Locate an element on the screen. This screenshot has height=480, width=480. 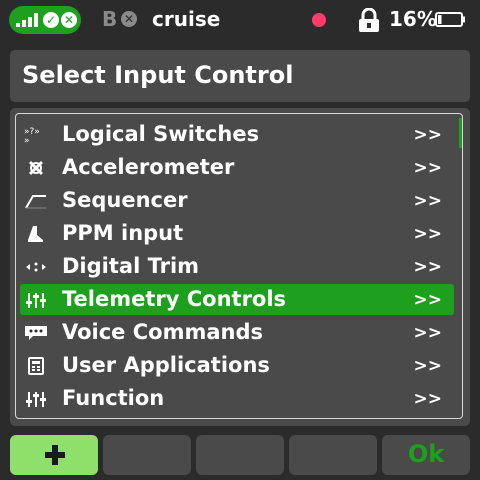
logical-switch-icon: »?» » is located at coordinates (32, 136).